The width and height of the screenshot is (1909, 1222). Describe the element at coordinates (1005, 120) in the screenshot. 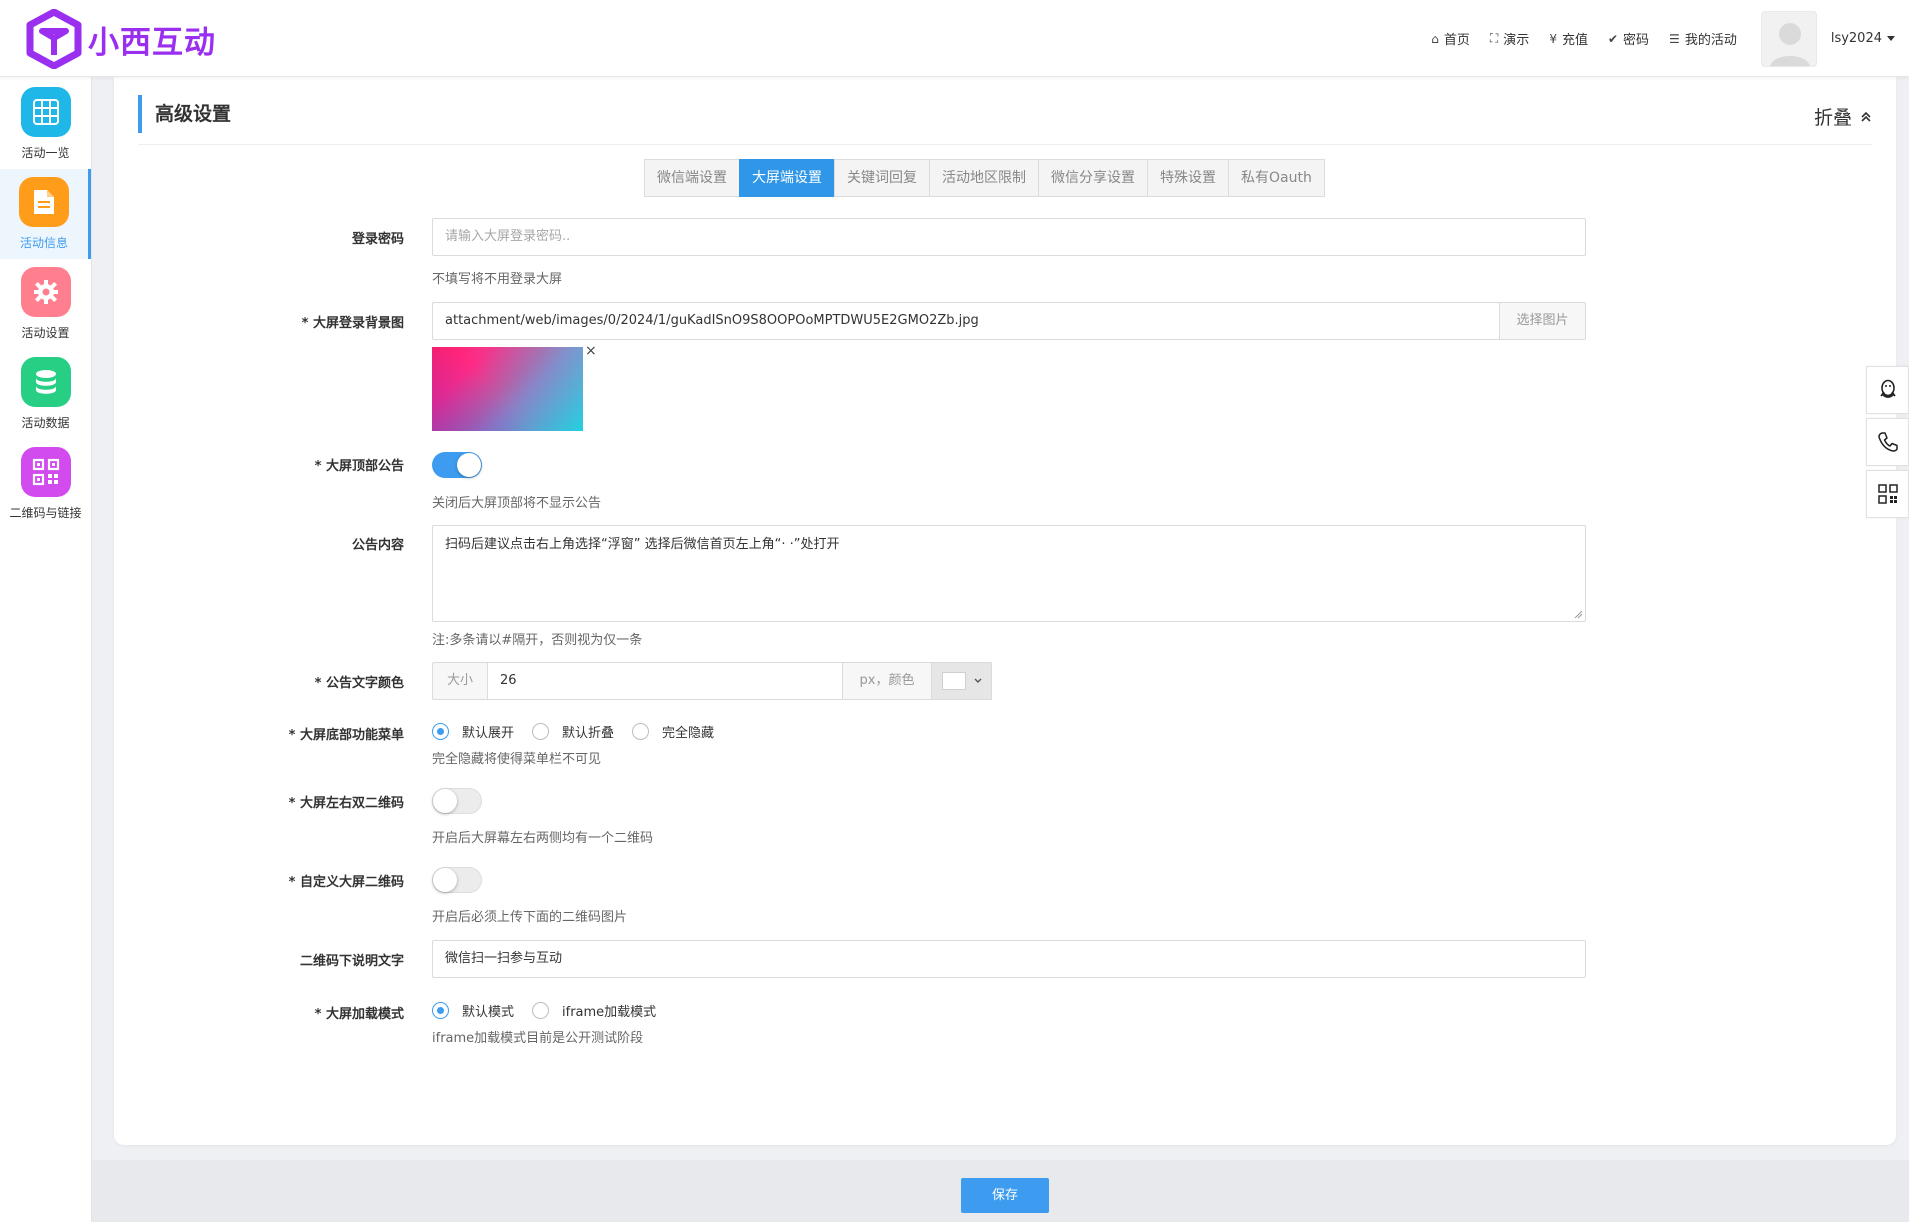

I see `card-header: 高级设置 折叠` at that location.